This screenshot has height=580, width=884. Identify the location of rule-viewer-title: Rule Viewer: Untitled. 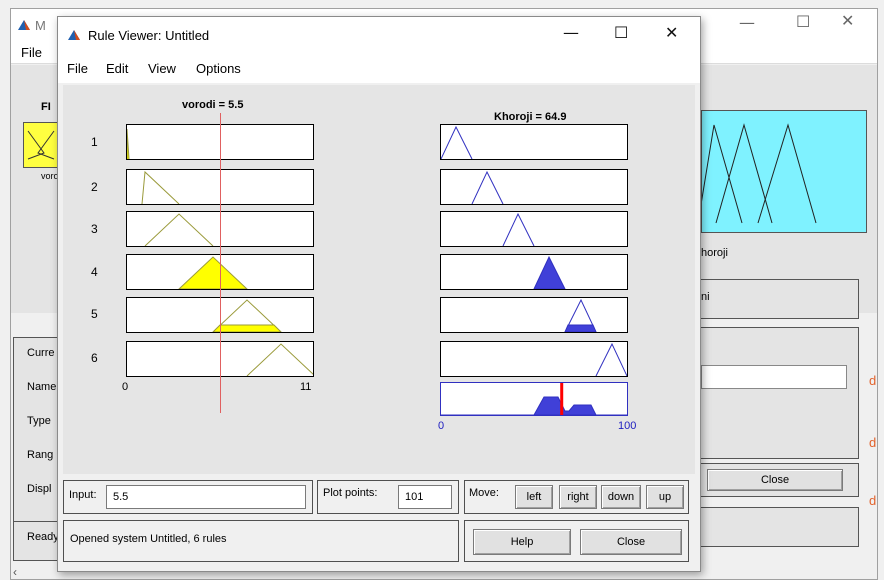
(149, 35).